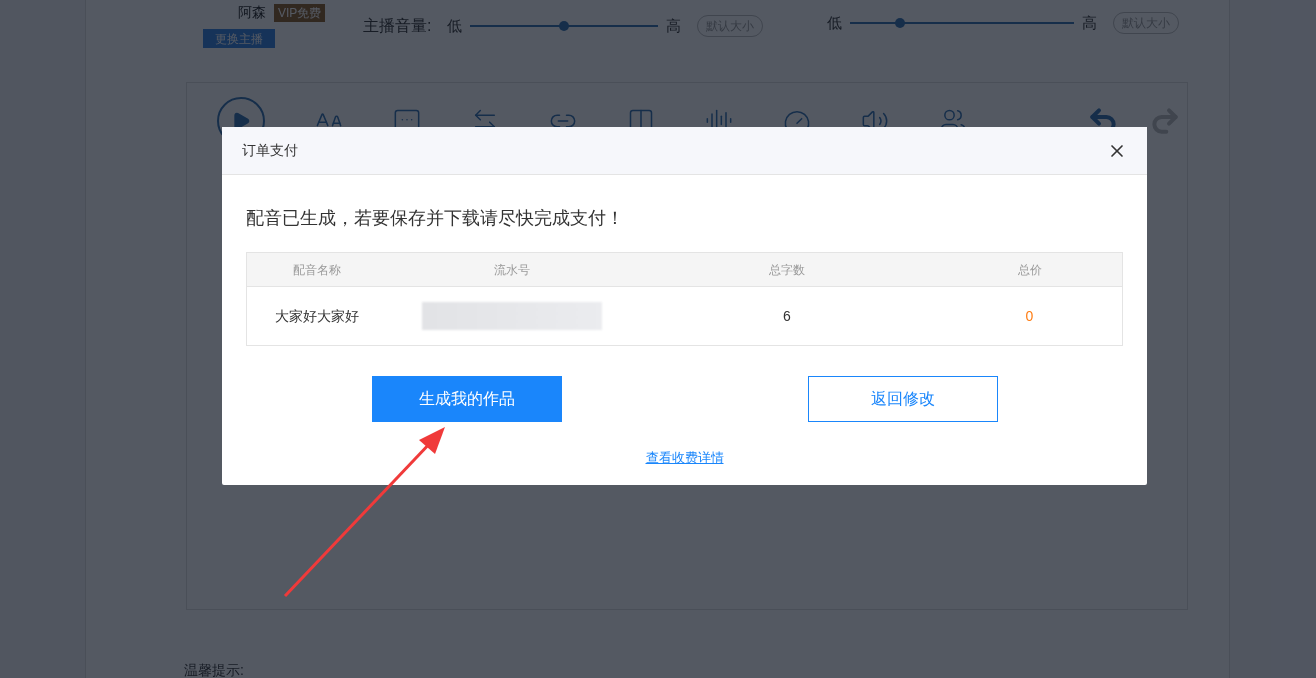 The image size is (1316, 678). Describe the element at coordinates (435, 218) in the screenshot. I see `payment-message: 配音已生成，若要保存并下载请尽快完成支付！` at that location.